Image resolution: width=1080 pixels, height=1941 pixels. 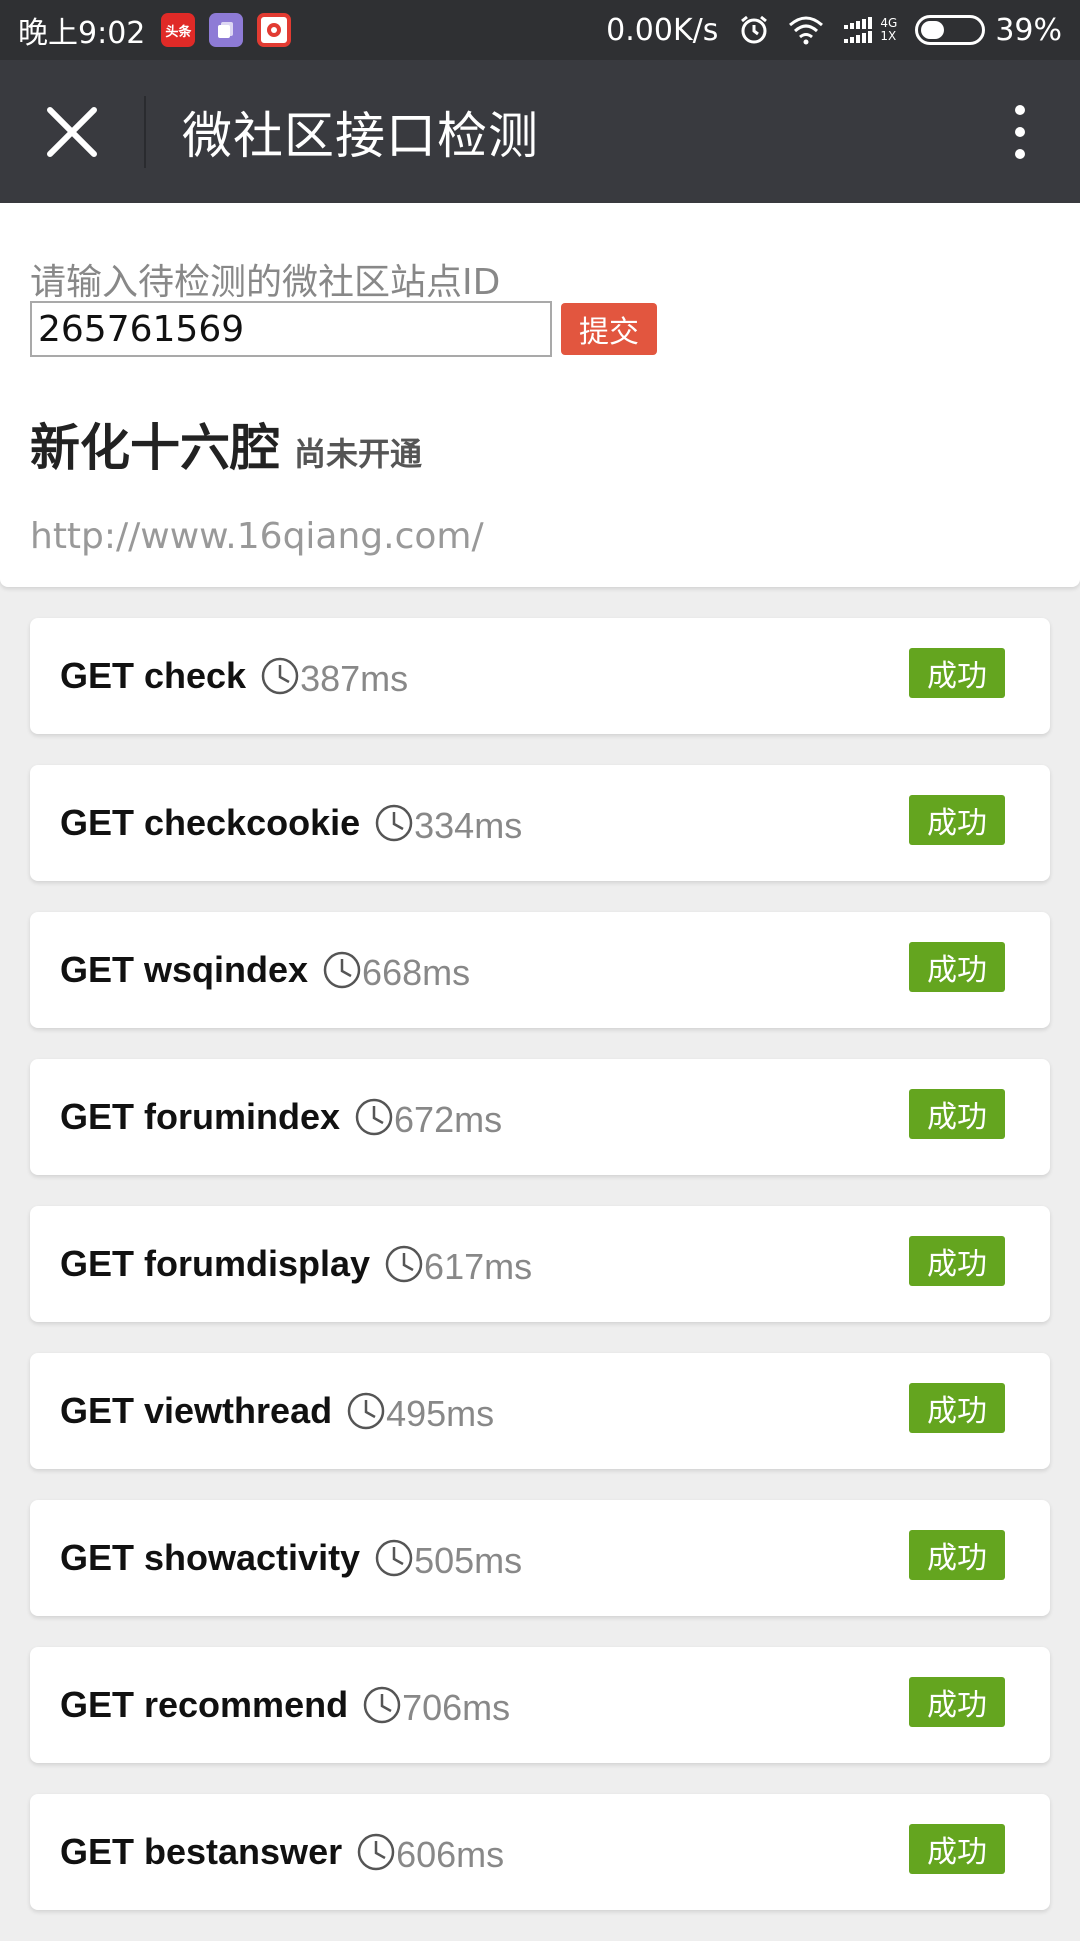 I want to click on page-title: 微社区接口检测, so click(x=360, y=135).